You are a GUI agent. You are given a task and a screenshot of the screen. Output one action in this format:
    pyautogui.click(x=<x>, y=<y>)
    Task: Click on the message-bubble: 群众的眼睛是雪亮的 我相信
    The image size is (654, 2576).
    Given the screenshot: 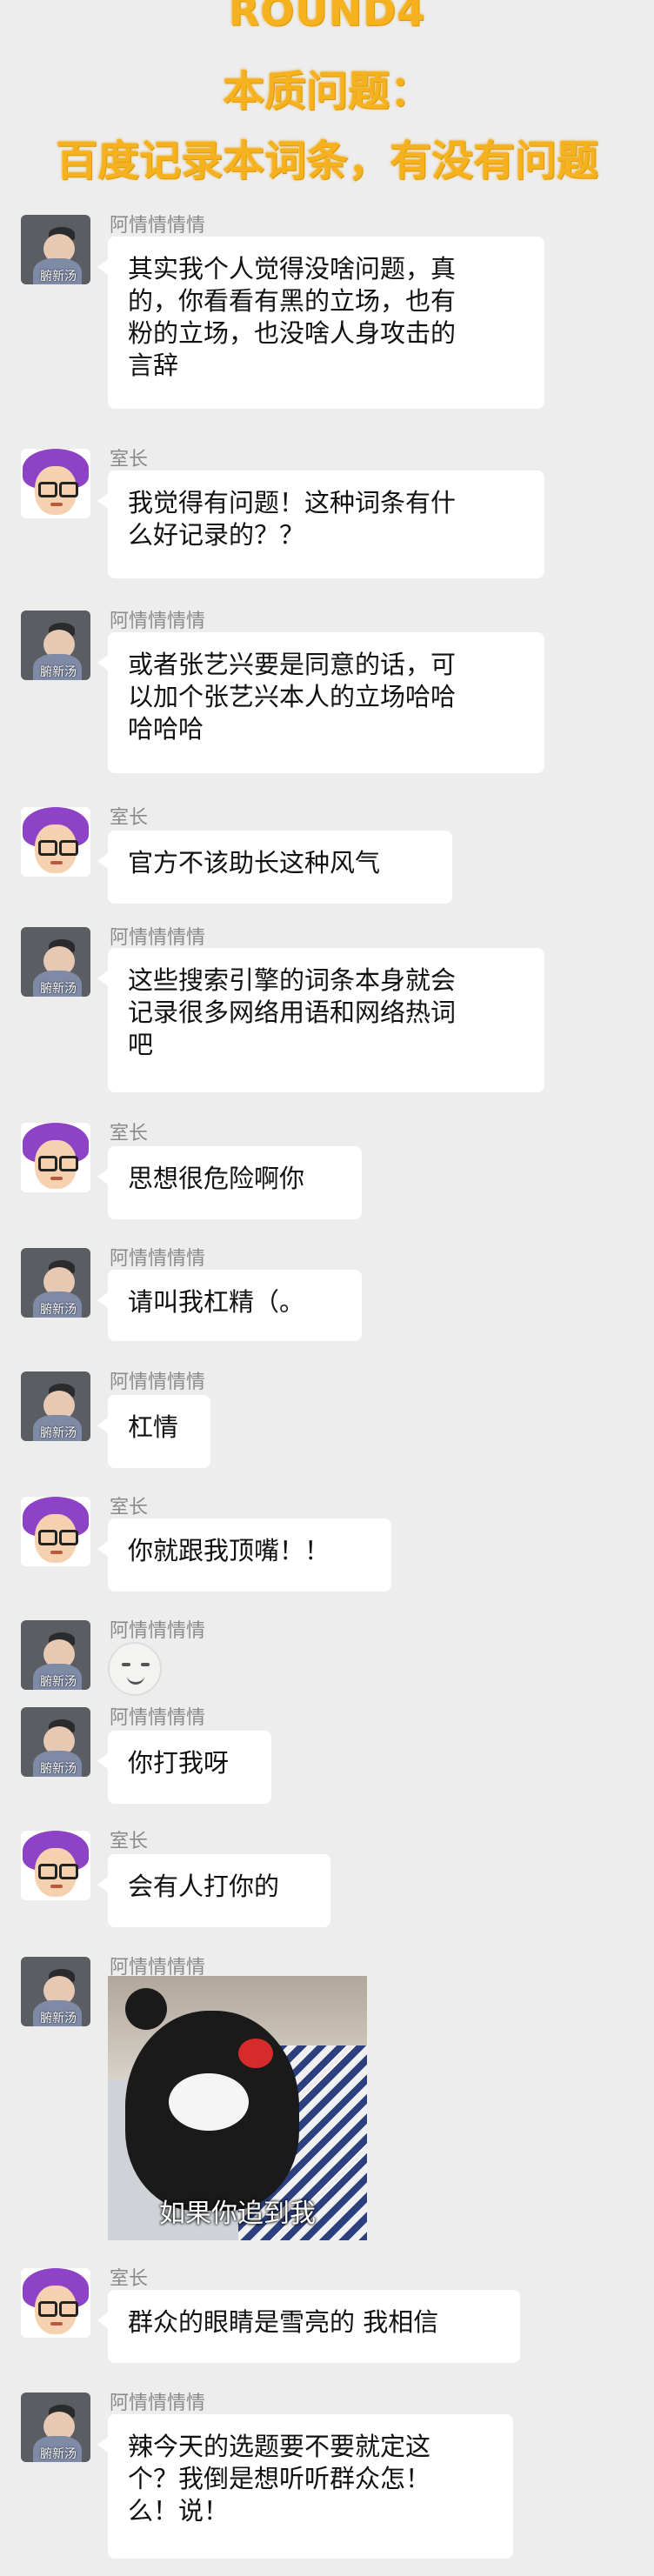 What is the action you would take?
    pyautogui.click(x=308, y=2326)
    